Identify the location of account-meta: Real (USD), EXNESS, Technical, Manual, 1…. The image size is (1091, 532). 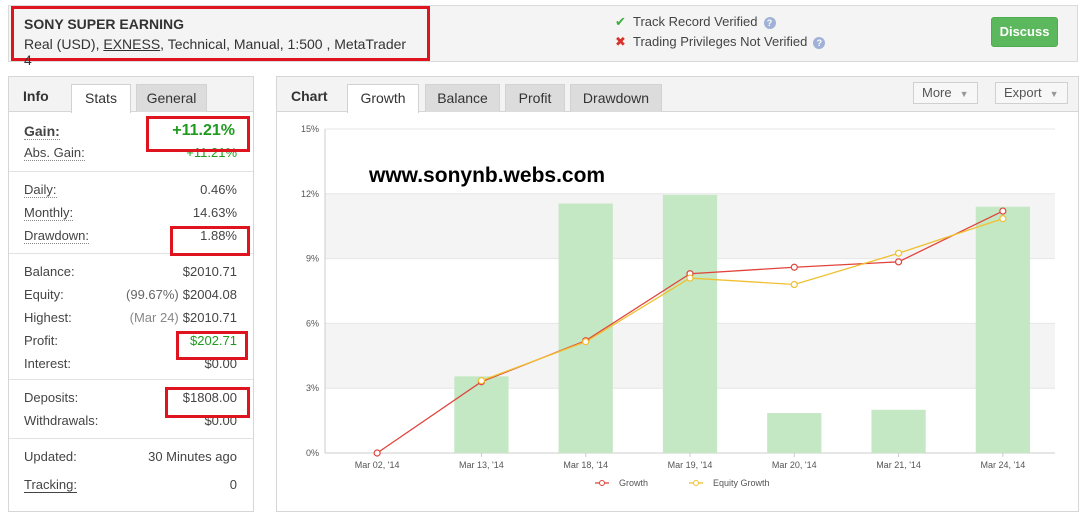
(215, 52).